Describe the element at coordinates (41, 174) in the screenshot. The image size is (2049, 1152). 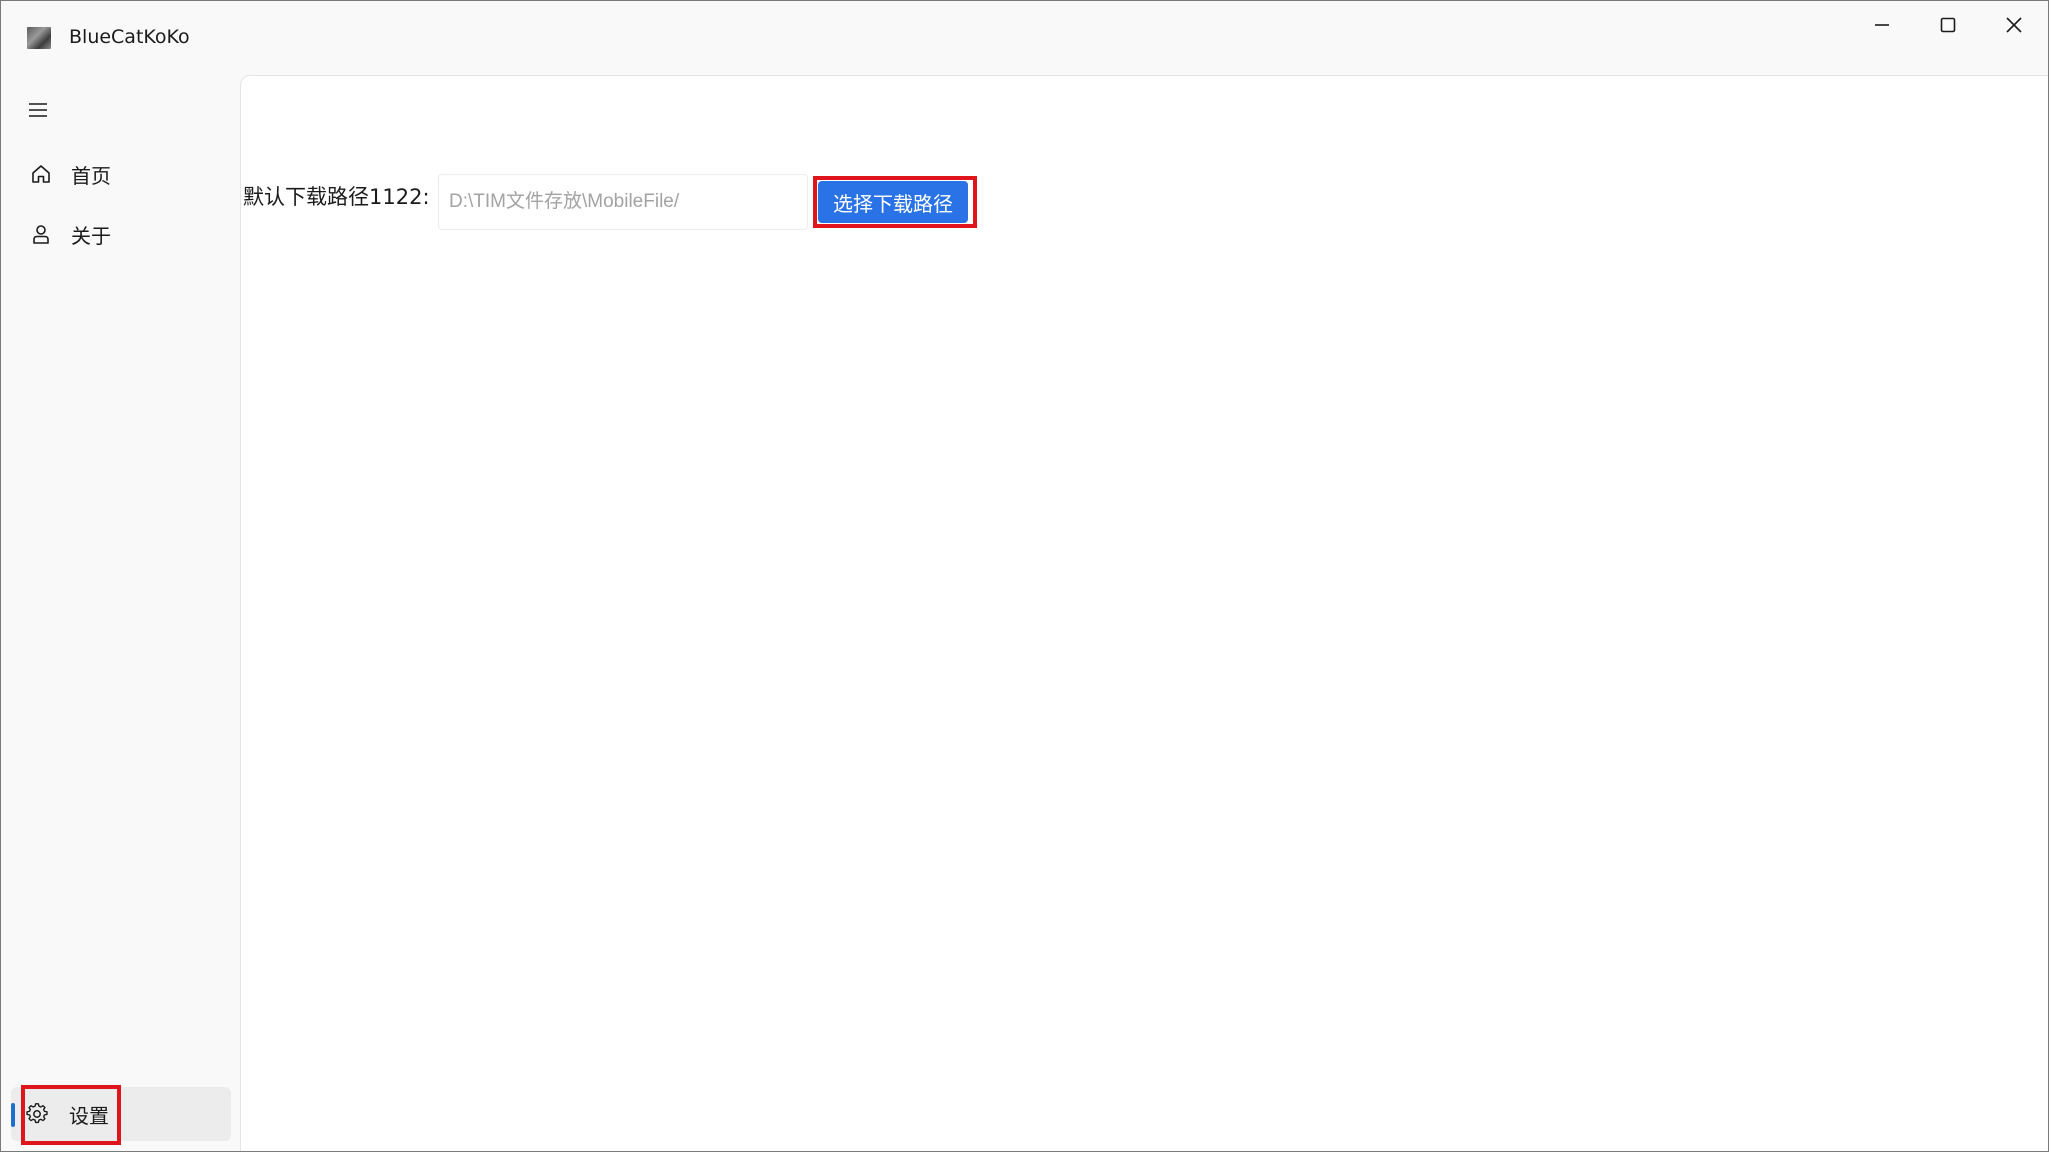
I see `home-icon` at that location.